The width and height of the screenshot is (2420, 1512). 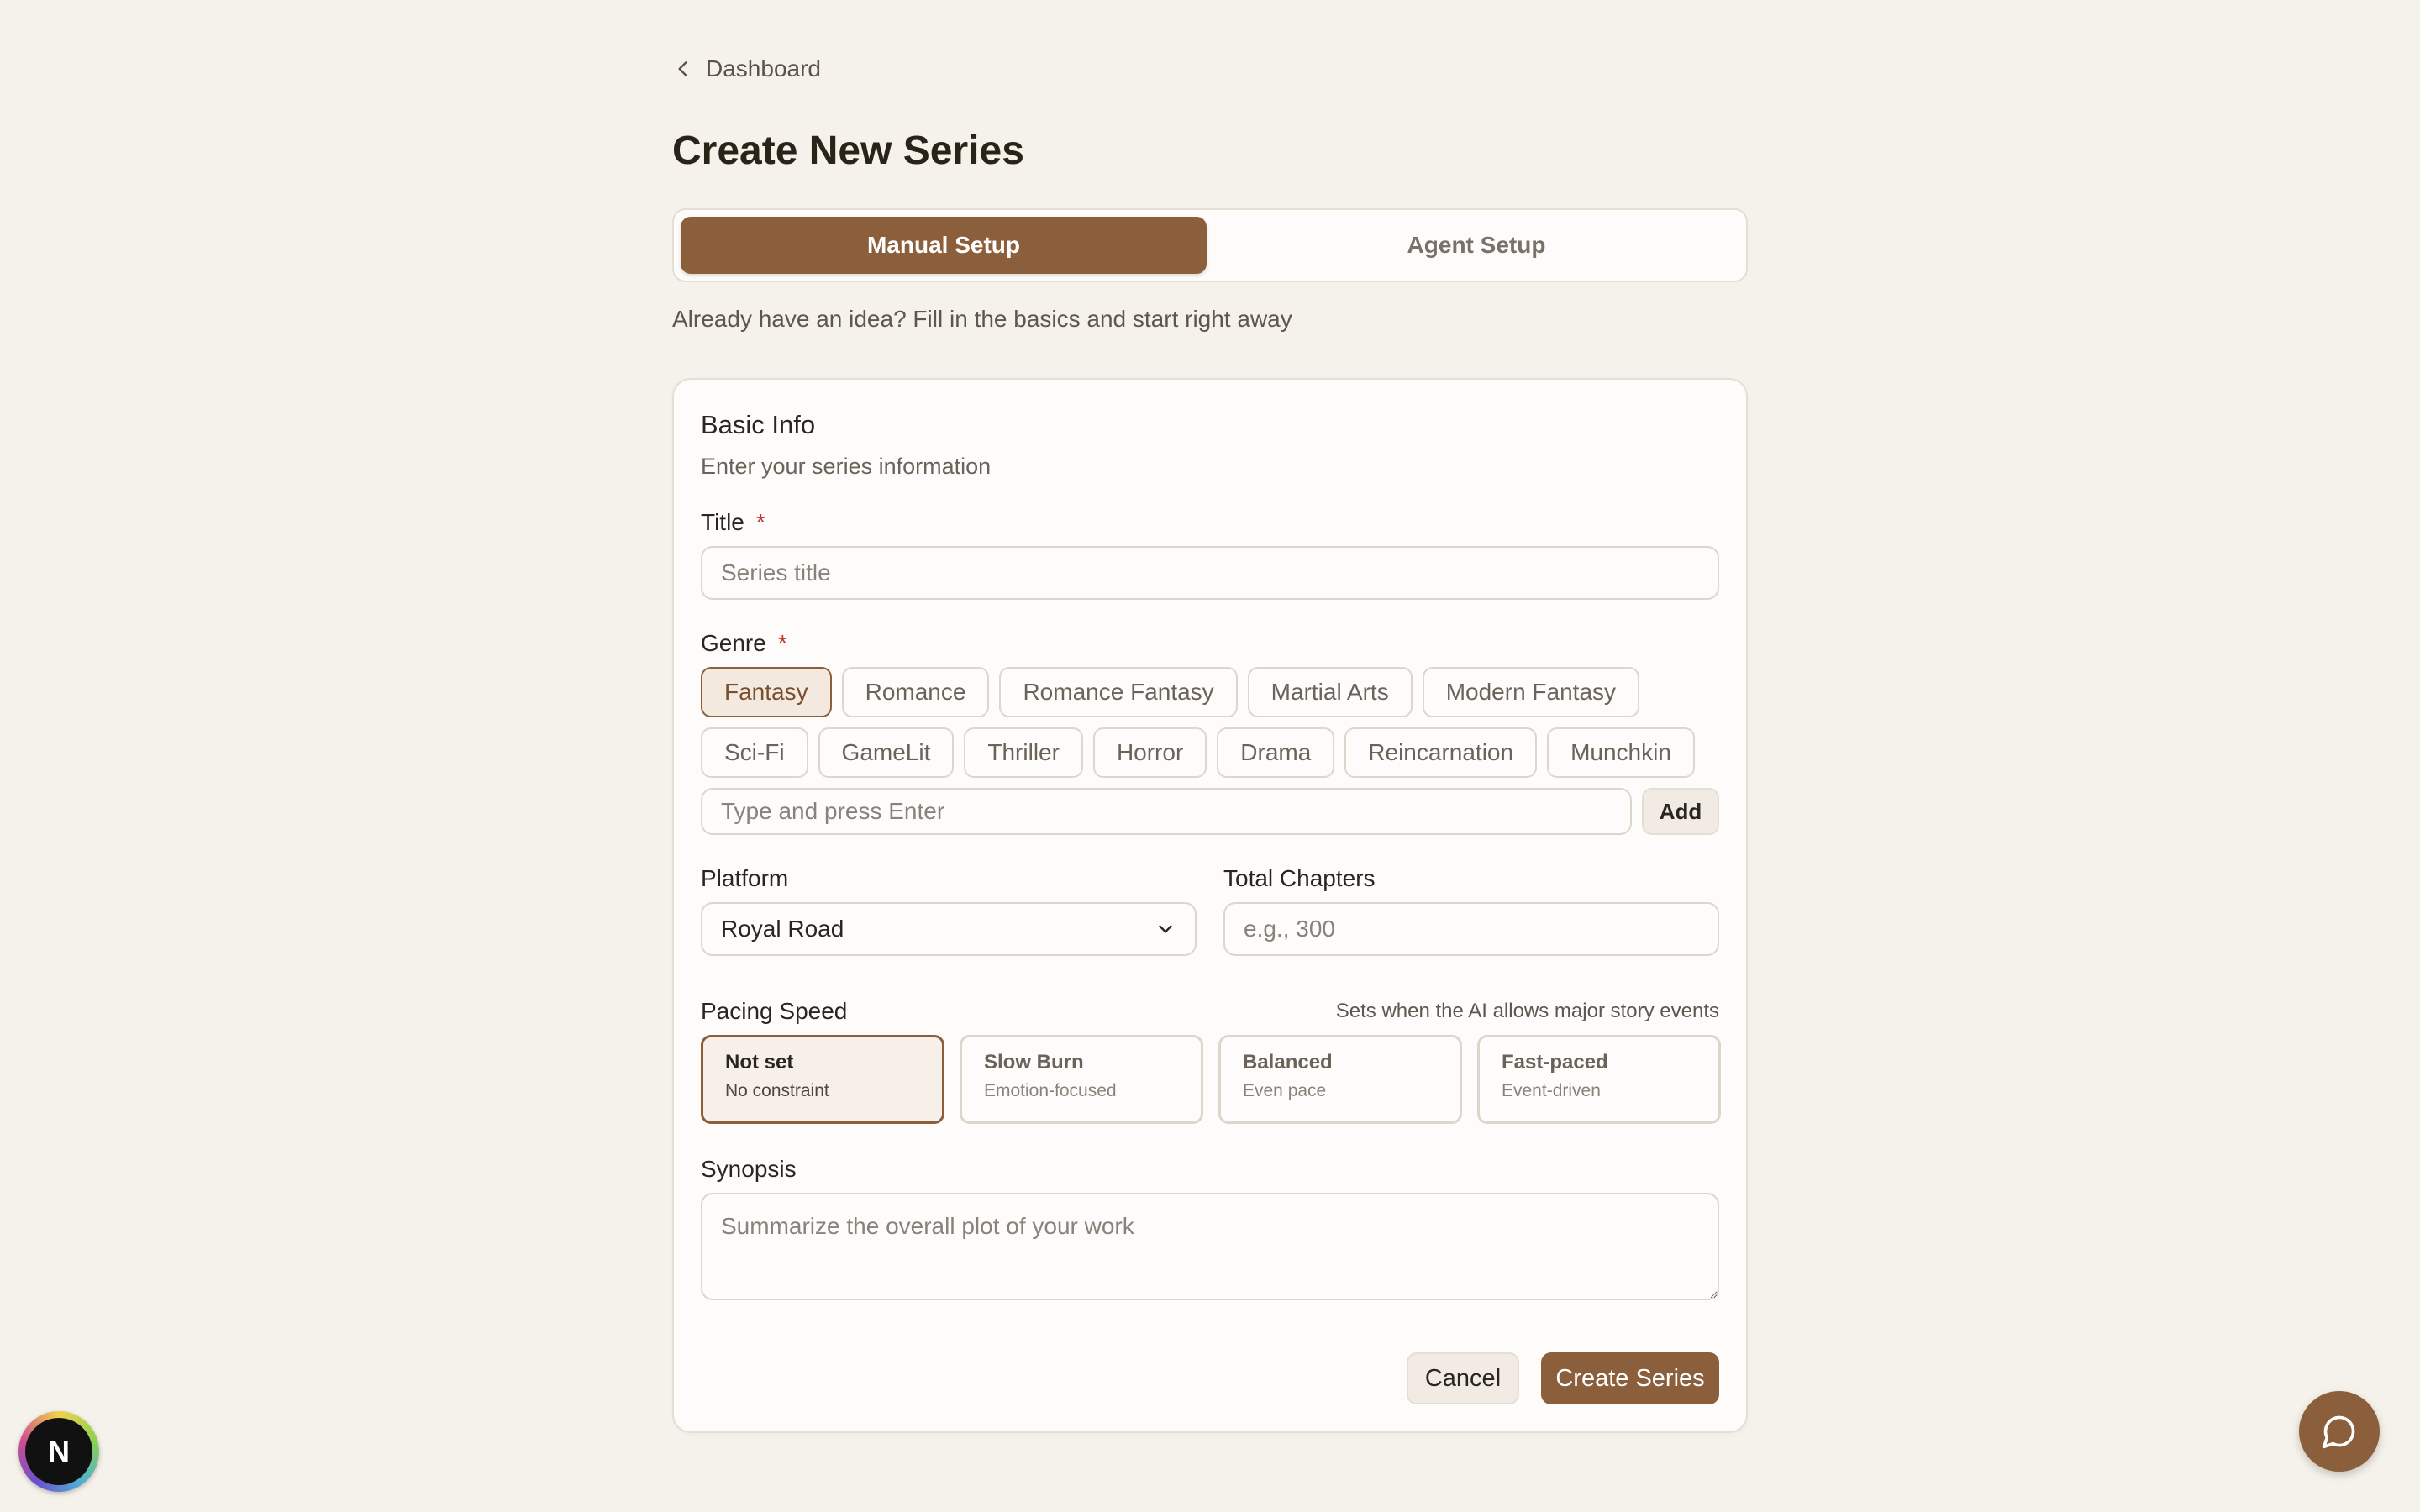 What do you see at coordinates (1149, 752) in the screenshot?
I see `genre-chip-horror: Horror` at bounding box center [1149, 752].